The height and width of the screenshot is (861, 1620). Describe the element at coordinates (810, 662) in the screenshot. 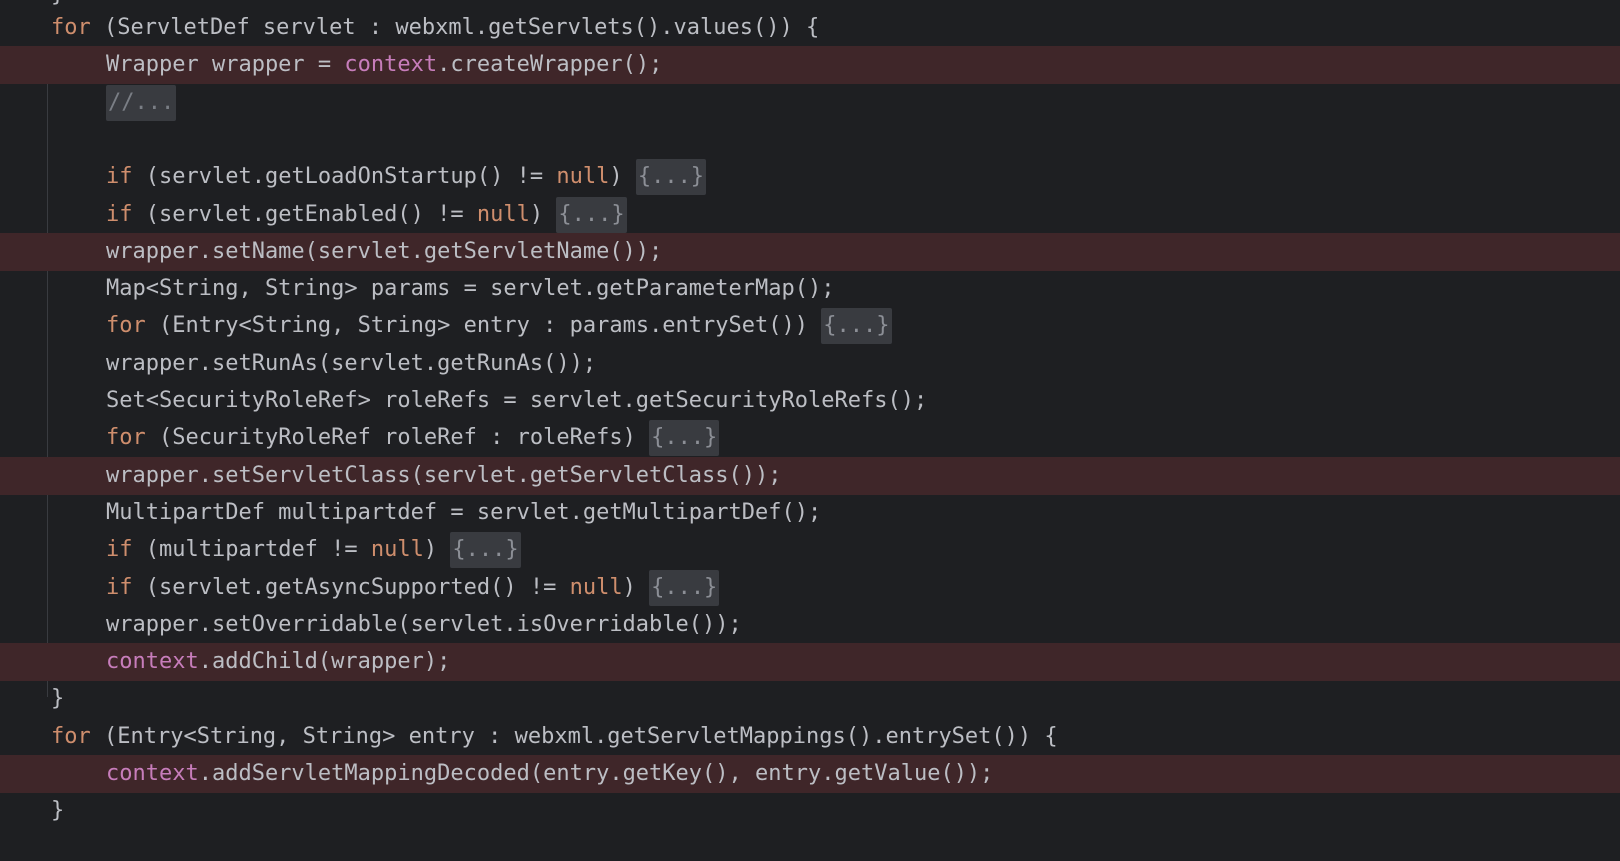

I see `code-line-breakpoint: context.addChild(wrapper);` at that location.